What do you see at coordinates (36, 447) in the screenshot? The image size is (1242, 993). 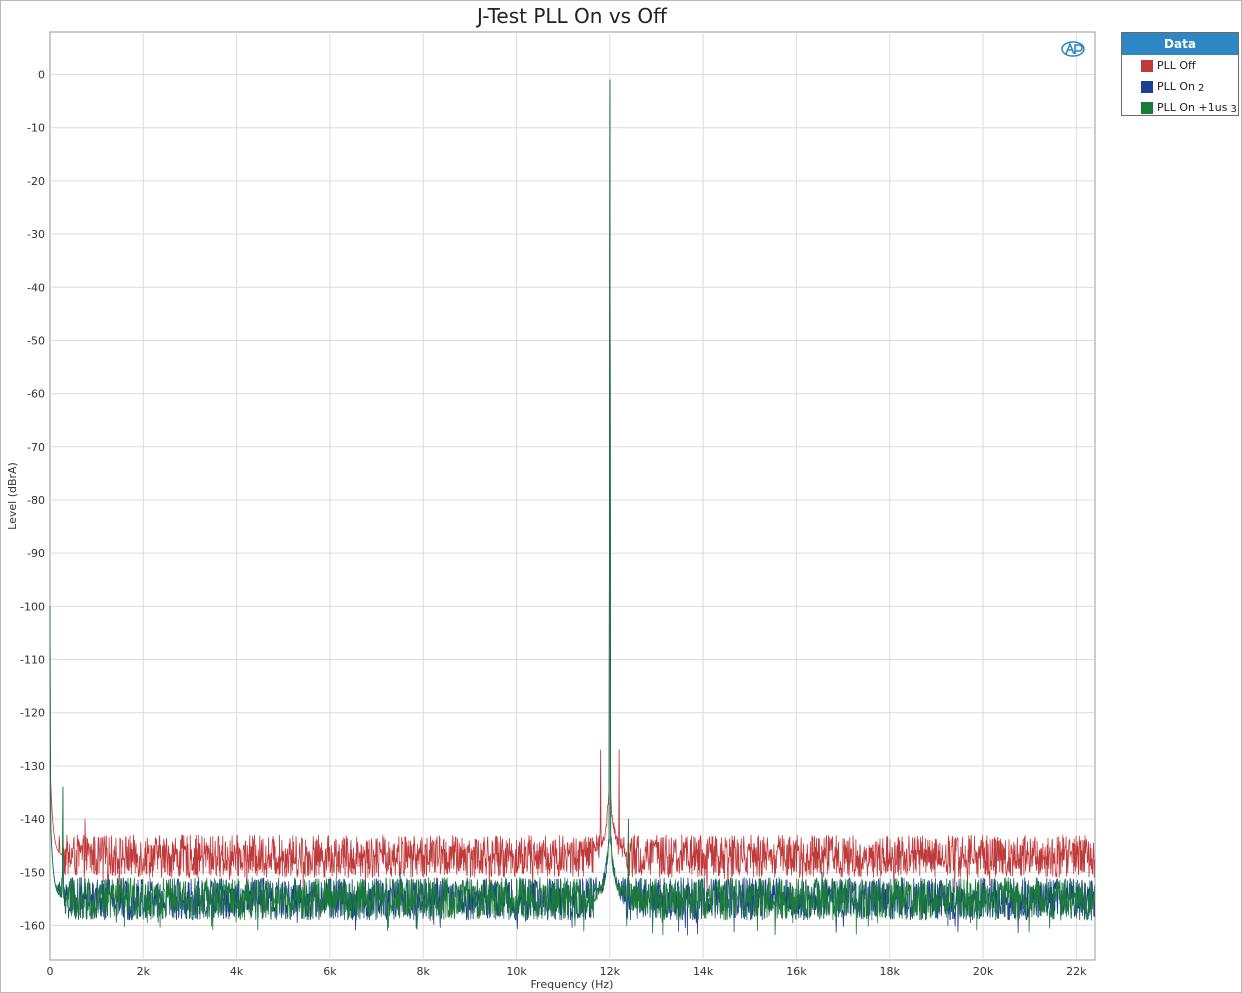 I see `y-tick-label: -70` at bounding box center [36, 447].